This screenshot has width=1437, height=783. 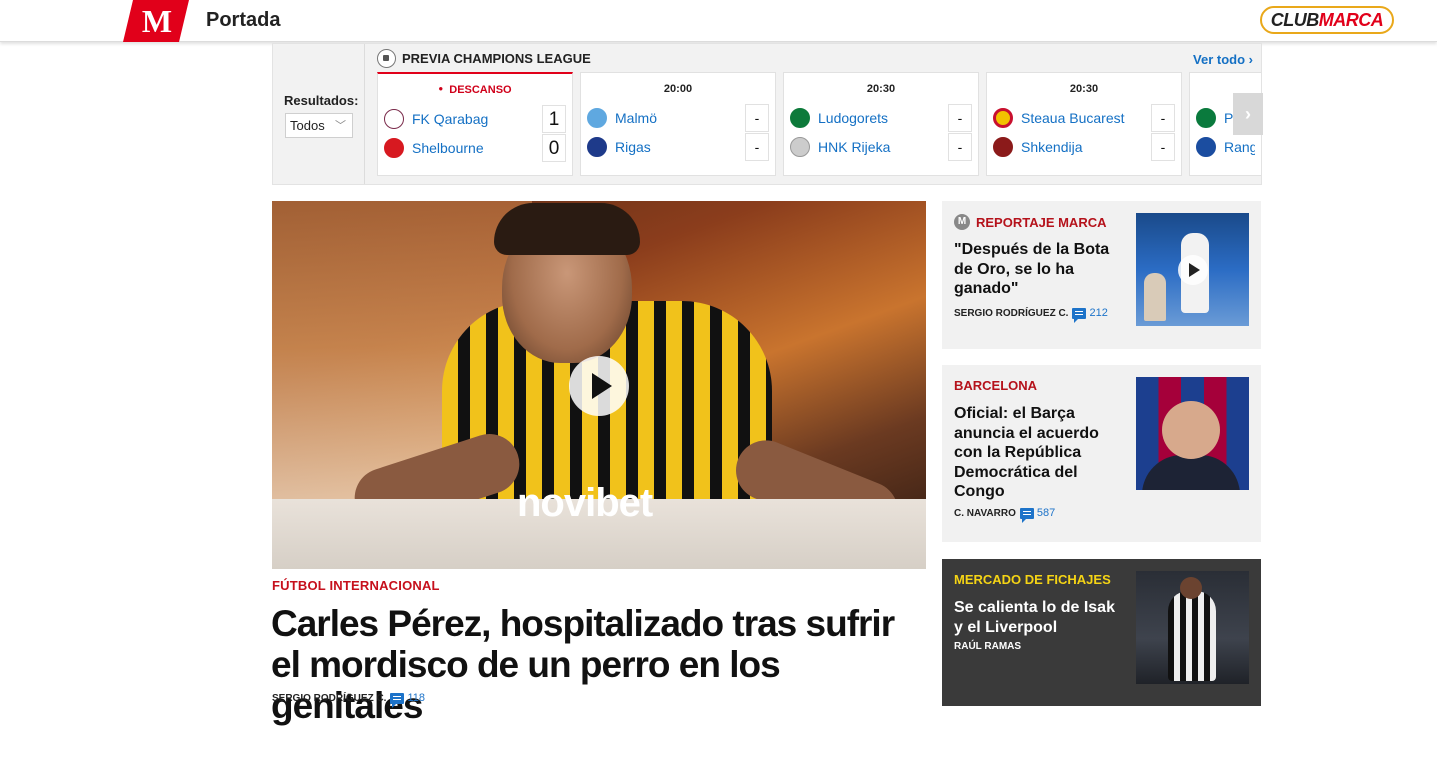 What do you see at coordinates (554, 119) in the screenshot?
I see `score: 1` at bounding box center [554, 119].